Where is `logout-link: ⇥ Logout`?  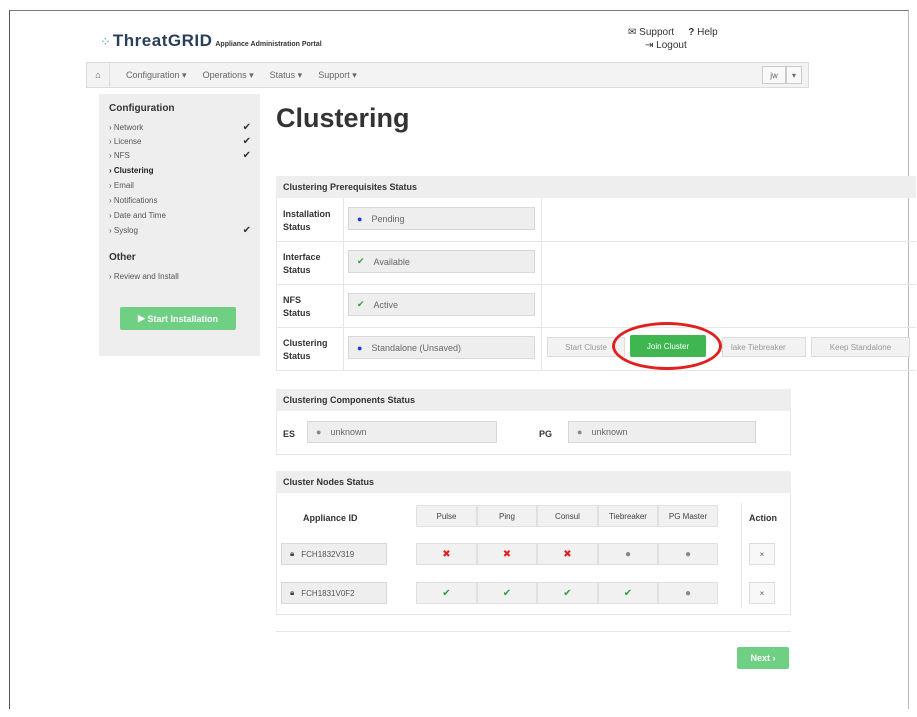
logout-link: ⇥ Logout is located at coordinates (681, 45).